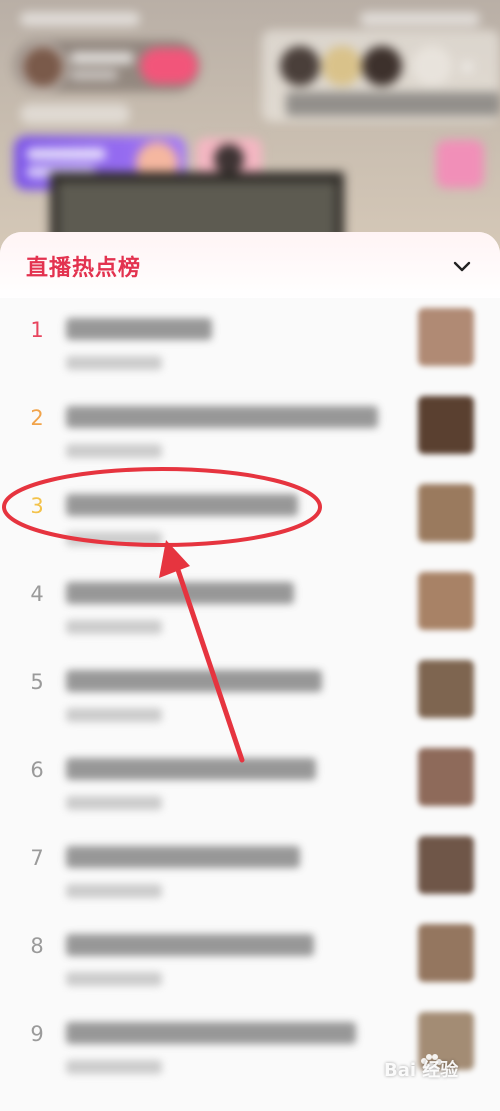 The width and height of the screenshot is (500, 1111). Describe the element at coordinates (250, 606) in the screenshot. I see `list-item: 4` at that location.